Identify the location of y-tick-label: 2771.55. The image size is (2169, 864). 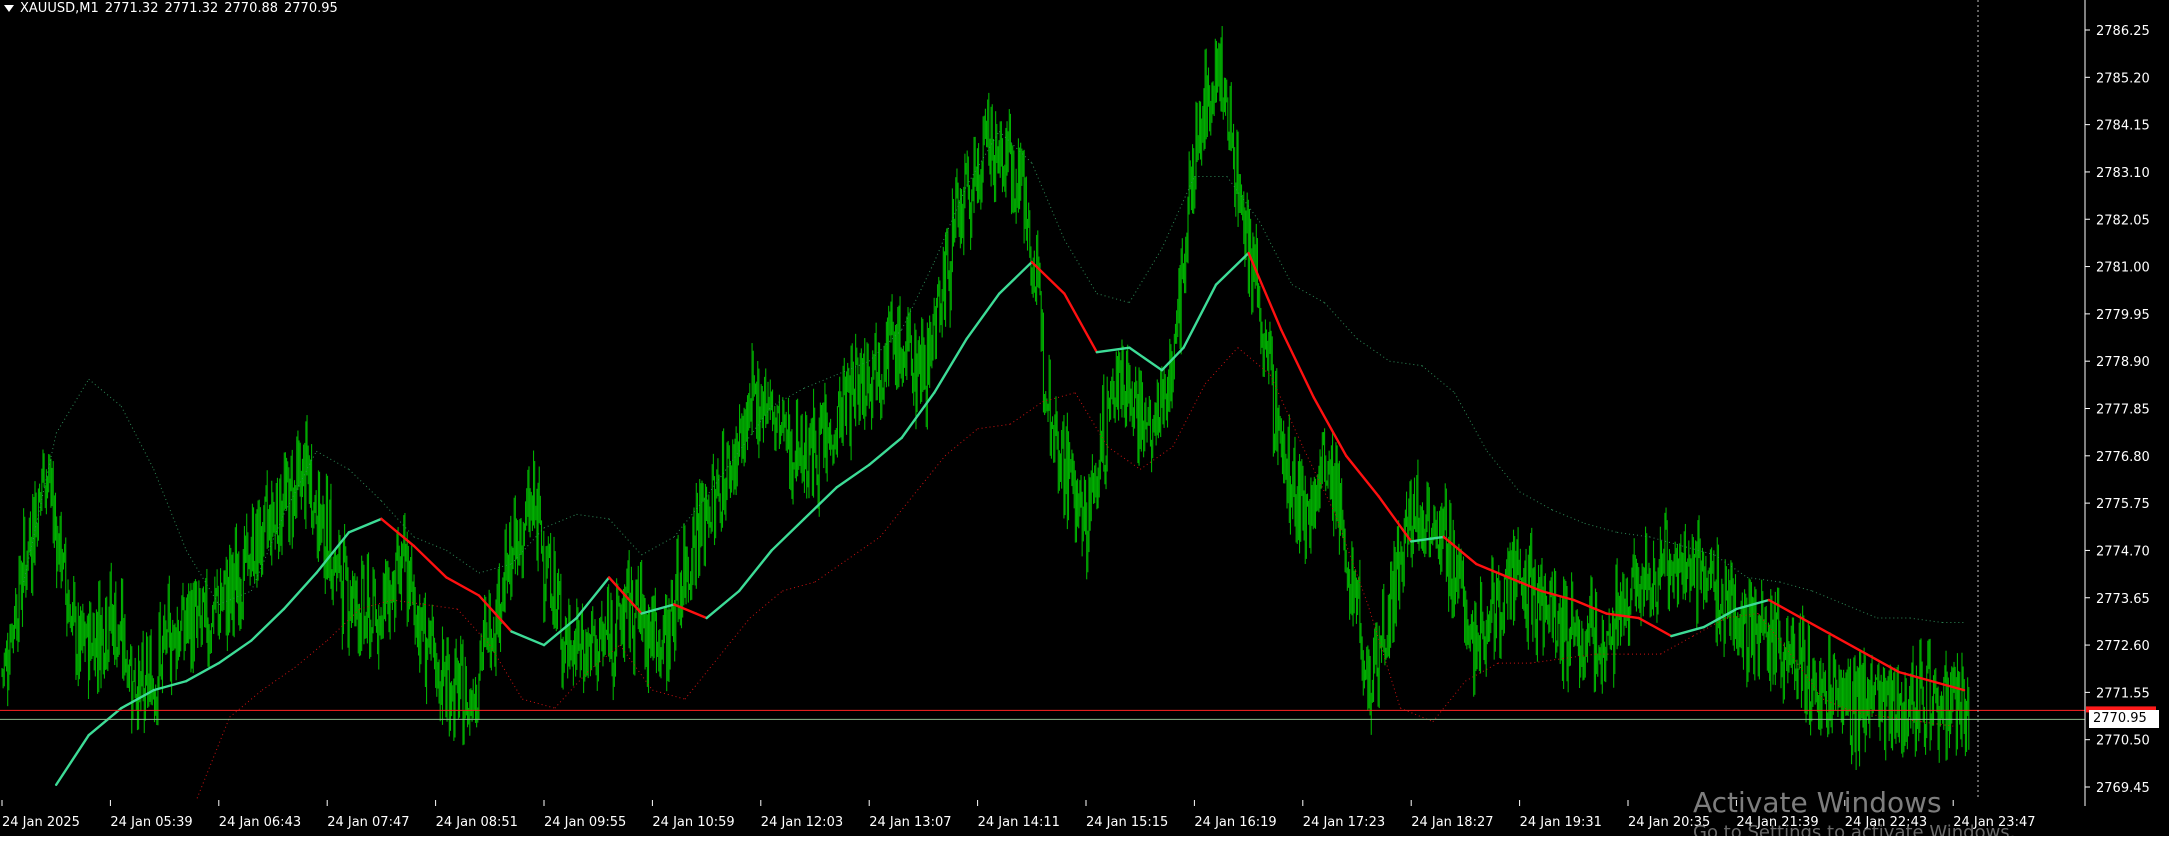
(2123, 693).